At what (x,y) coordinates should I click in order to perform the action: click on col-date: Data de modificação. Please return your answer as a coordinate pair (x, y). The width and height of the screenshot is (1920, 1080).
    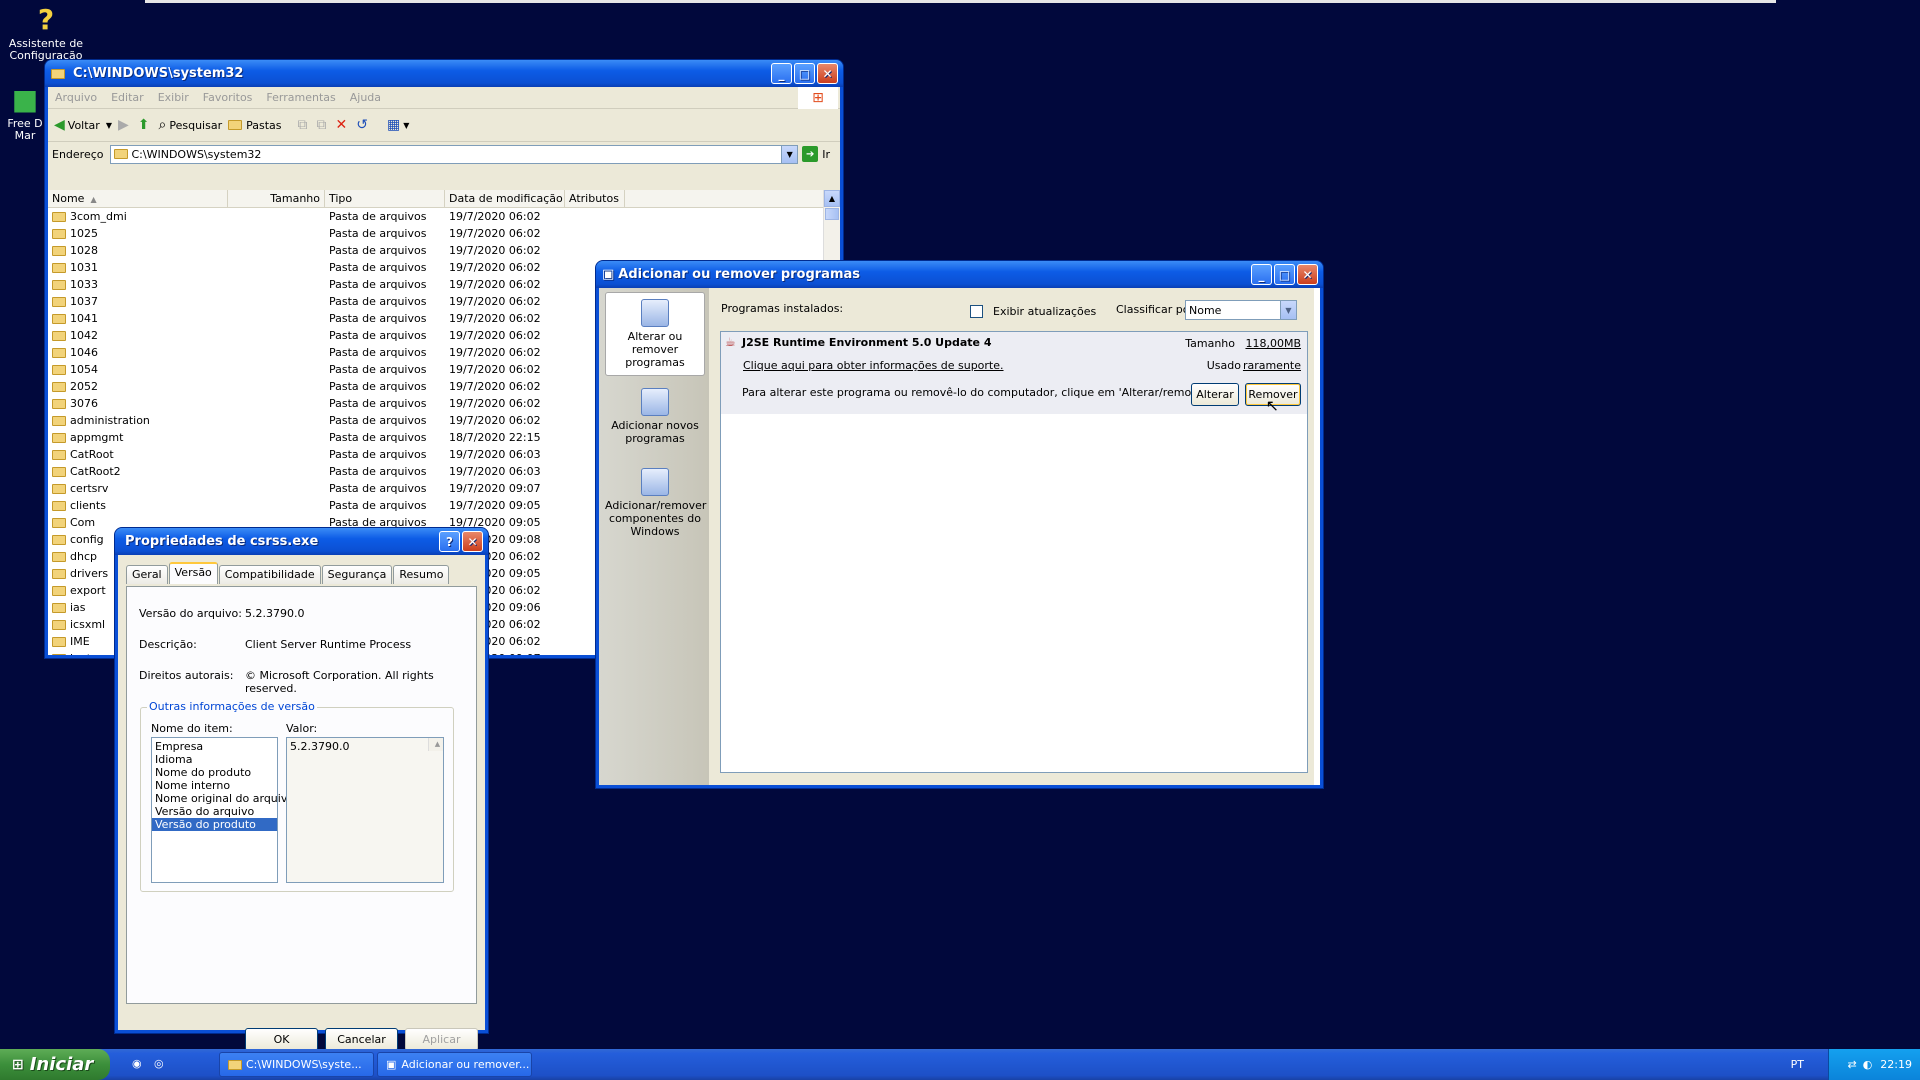
    Looking at the image, I should click on (505, 198).